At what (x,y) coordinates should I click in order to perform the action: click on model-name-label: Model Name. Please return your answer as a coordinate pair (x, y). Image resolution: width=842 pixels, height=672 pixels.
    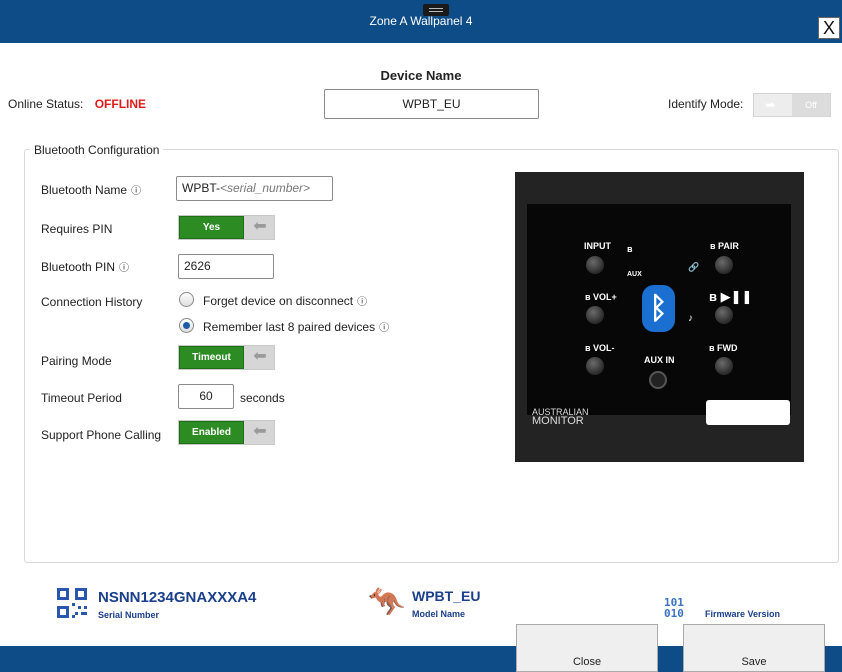
    Looking at the image, I should click on (439, 614).